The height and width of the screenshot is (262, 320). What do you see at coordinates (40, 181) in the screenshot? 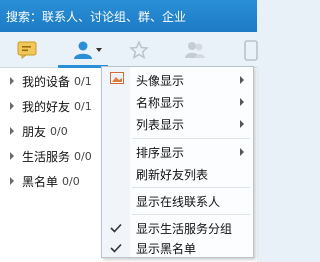
I see `group-name: 黑名单` at bounding box center [40, 181].